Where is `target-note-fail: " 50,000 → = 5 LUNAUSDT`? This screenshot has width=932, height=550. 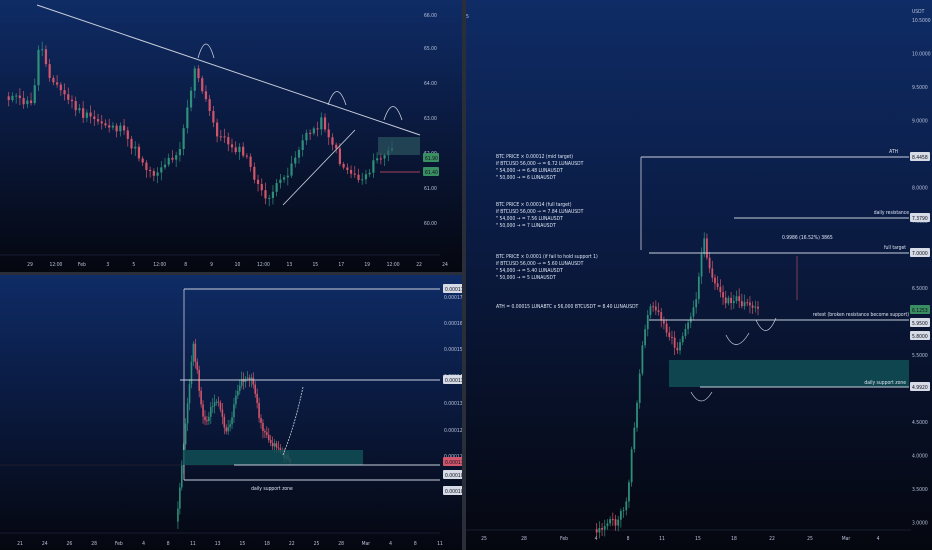 target-note-fail: " 50,000 → = 5 LUNAUSDT is located at coordinates (526, 278).